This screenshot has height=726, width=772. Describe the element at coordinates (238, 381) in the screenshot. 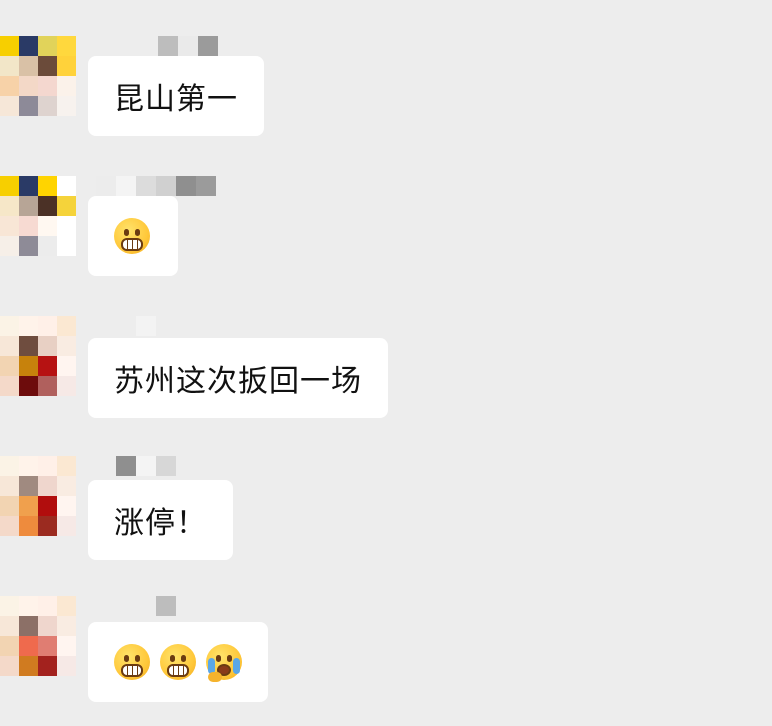

I see `message-text: 苏州这次扳回一场` at that location.